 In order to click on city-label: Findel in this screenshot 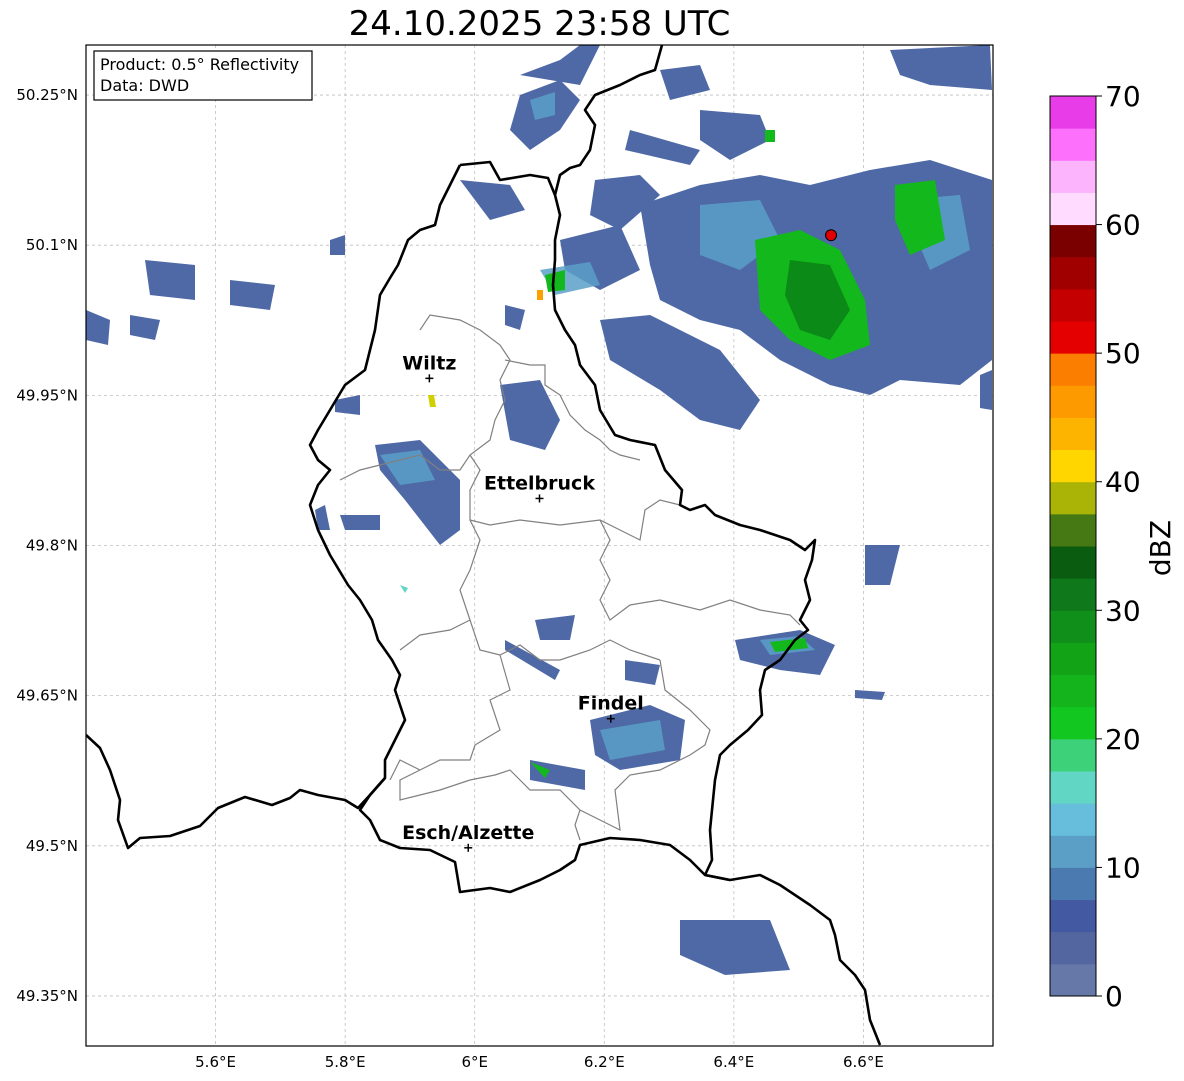, I will do `click(611, 704)`.